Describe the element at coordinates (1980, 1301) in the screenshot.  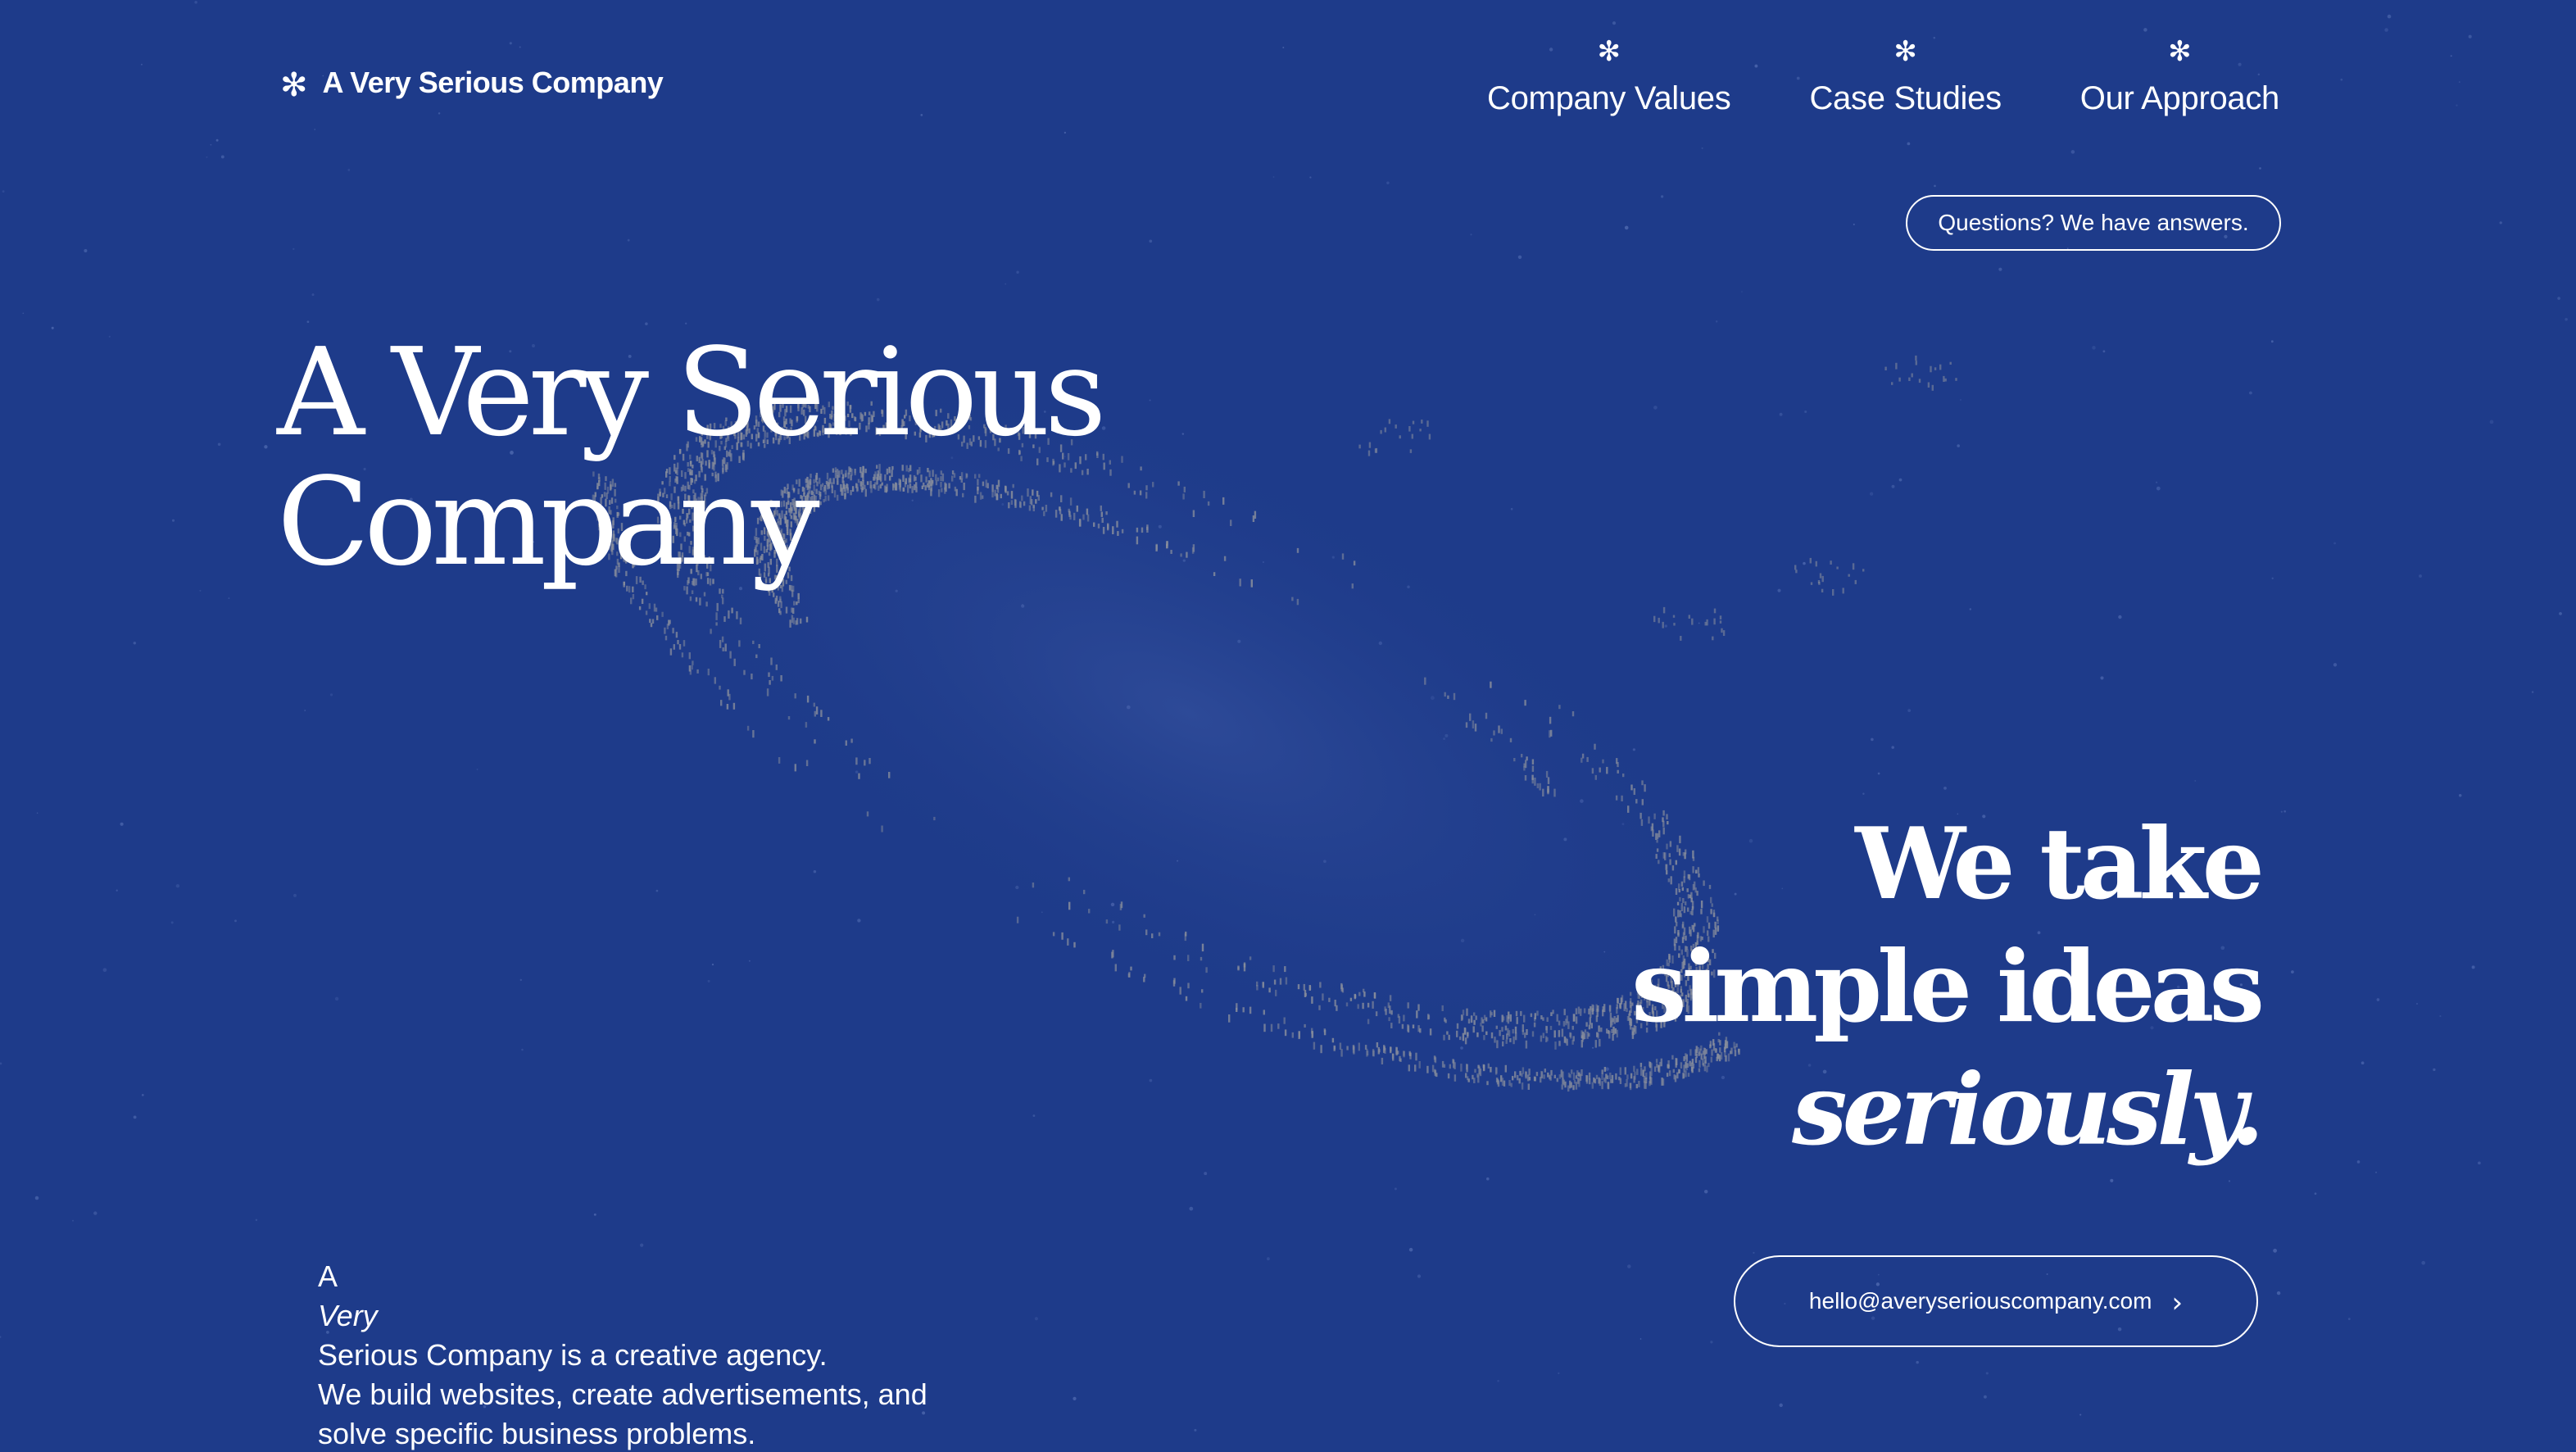
I see `email-label: hello@averyseriouscompany.com` at that location.